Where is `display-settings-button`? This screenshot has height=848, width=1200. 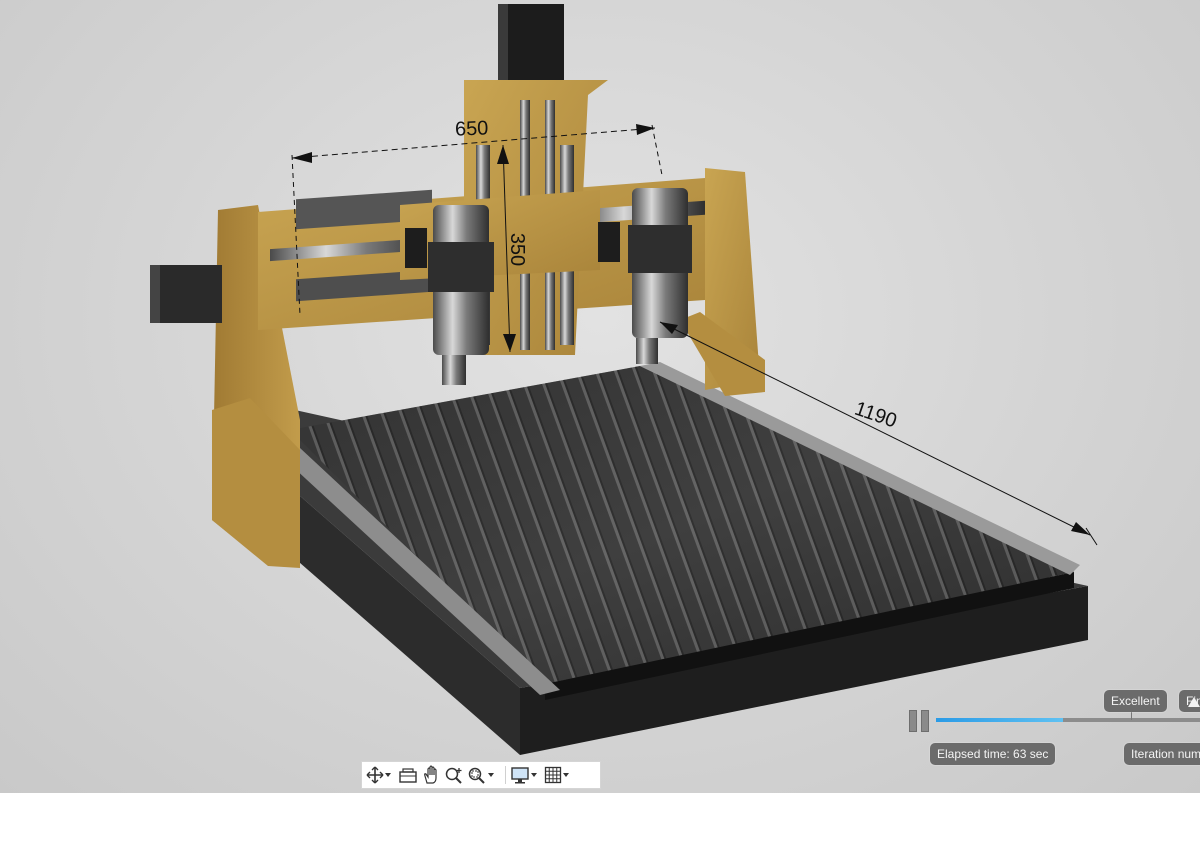 display-settings-button is located at coordinates (525, 775).